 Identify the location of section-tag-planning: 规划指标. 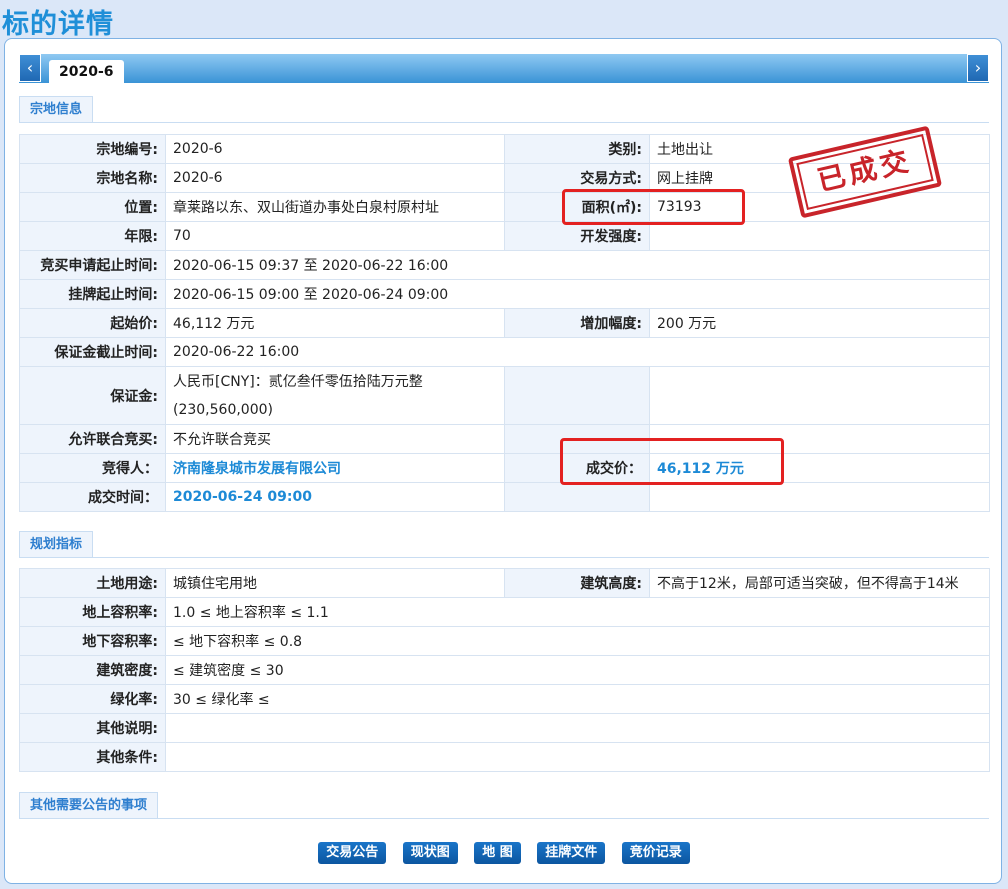
(56, 544).